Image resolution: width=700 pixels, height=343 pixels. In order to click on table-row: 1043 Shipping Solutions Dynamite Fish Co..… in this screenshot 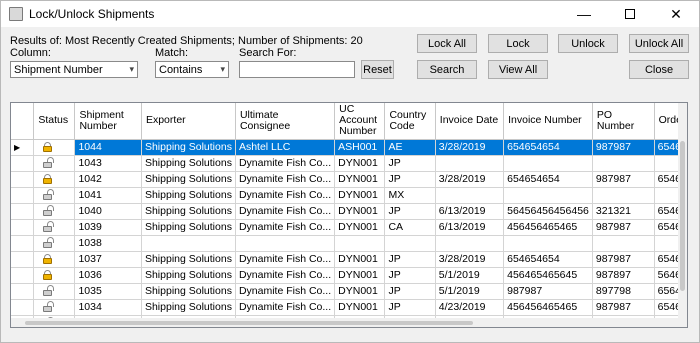, I will do `click(349, 163)`.